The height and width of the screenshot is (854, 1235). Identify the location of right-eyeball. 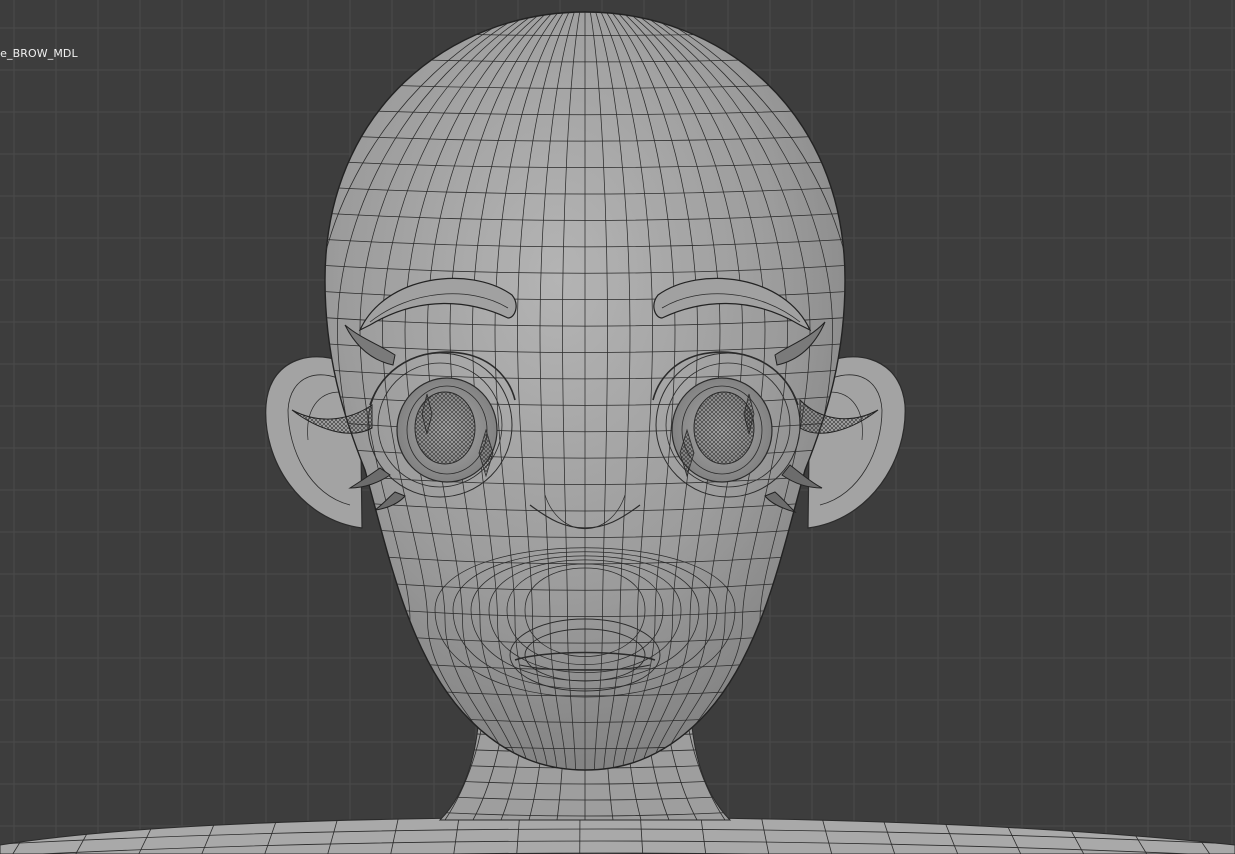
(722, 430).